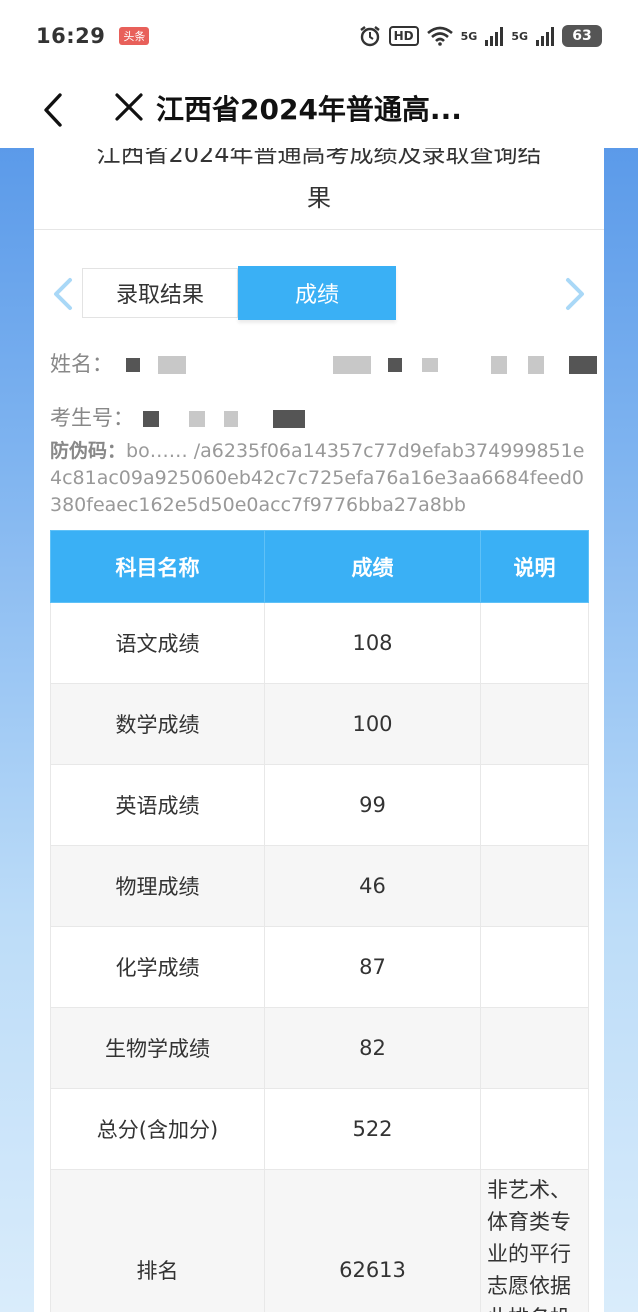 The height and width of the screenshot is (1312, 638). Describe the element at coordinates (134, 36) in the screenshot. I see `notification-badge: 头条` at that location.